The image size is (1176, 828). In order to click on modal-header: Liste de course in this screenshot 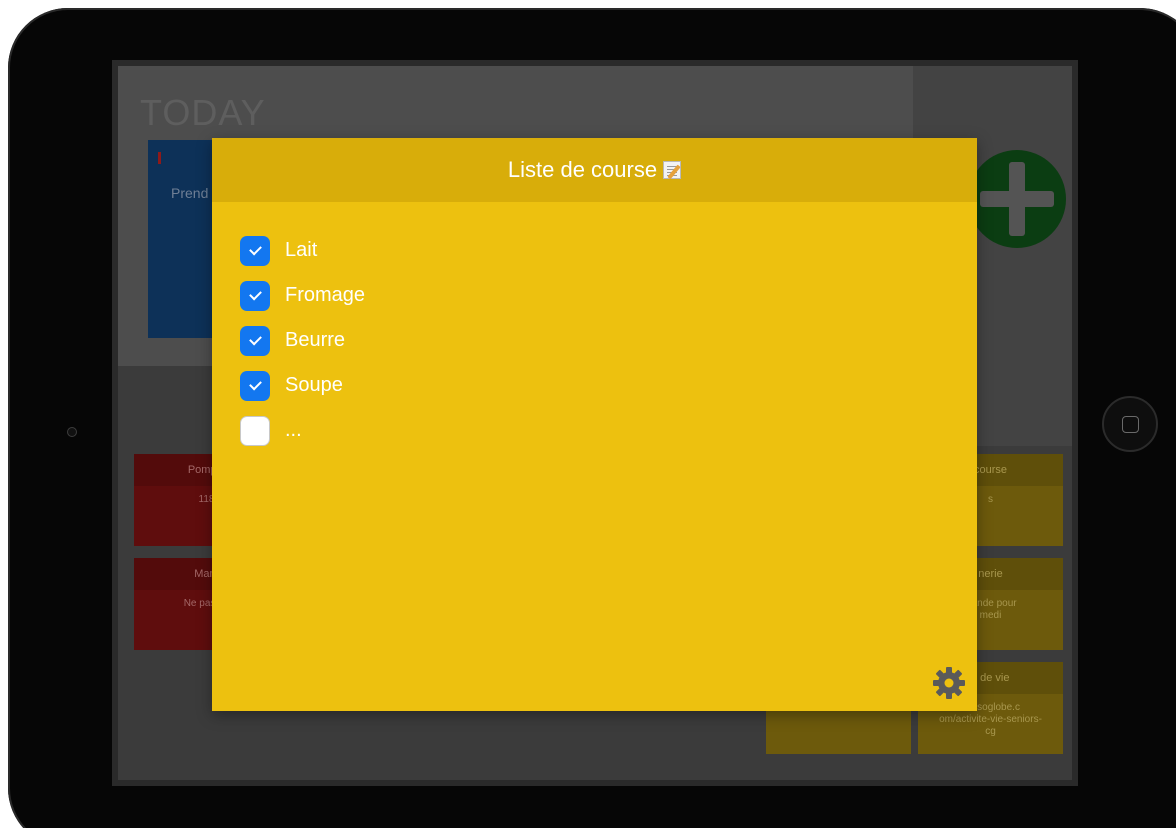, I will do `click(594, 170)`.